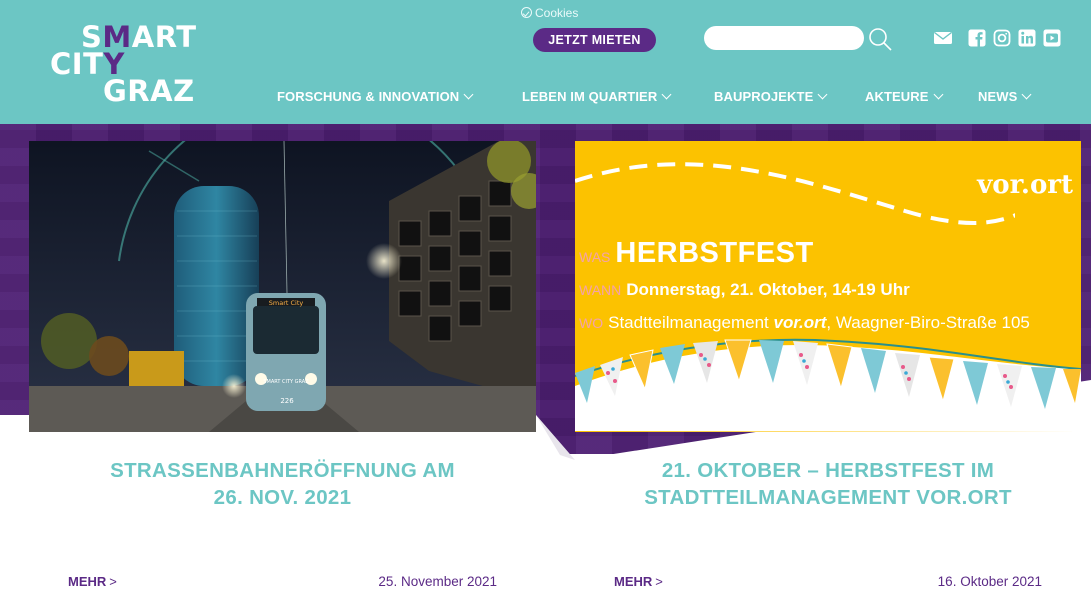  Describe the element at coordinates (597, 99) in the screenshot. I see `nav-leben-im-quartier: LEBEN IM QUARTIER` at that location.